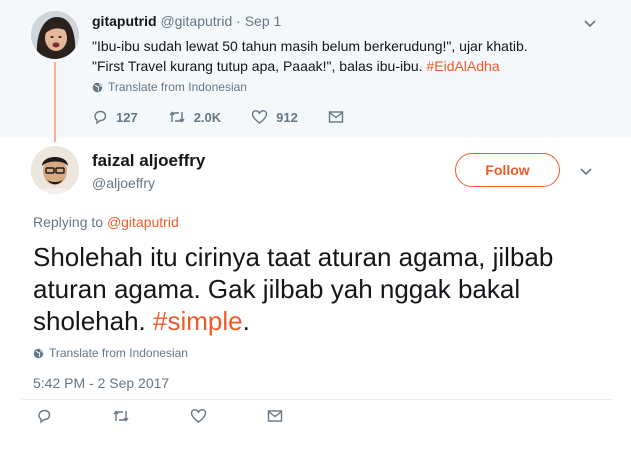 The image size is (631, 455). I want to click on parent-reply-button: 127, so click(115, 117).